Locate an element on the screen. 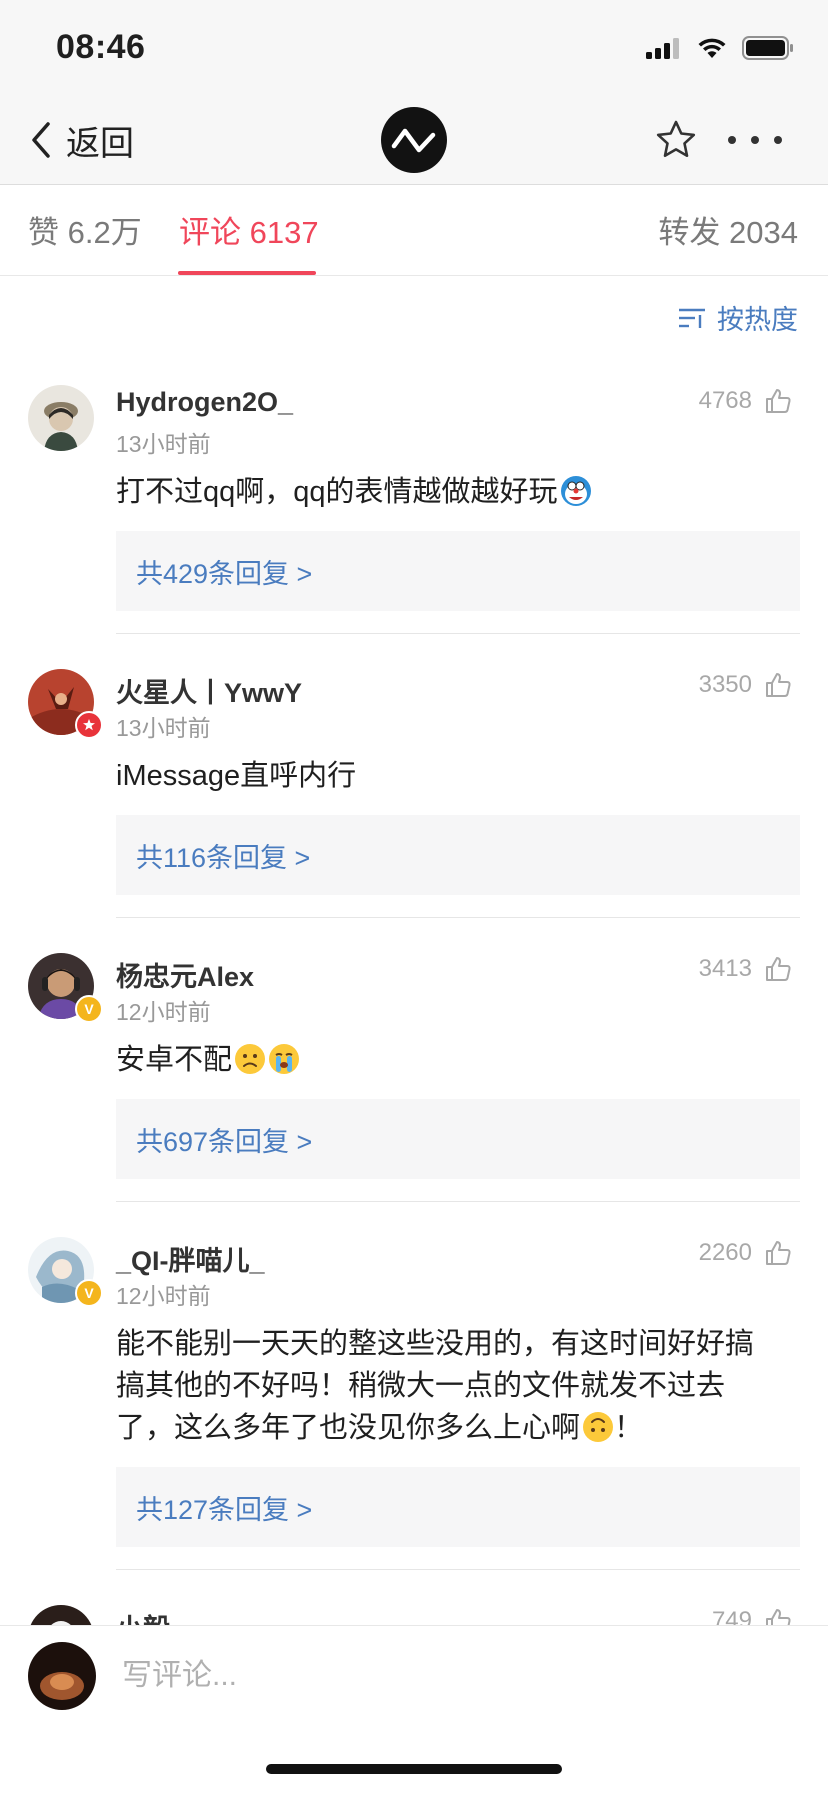 The width and height of the screenshot is (828, 1793). tab-likes: 赞 6.2万 is located at coordinates (85, 229).